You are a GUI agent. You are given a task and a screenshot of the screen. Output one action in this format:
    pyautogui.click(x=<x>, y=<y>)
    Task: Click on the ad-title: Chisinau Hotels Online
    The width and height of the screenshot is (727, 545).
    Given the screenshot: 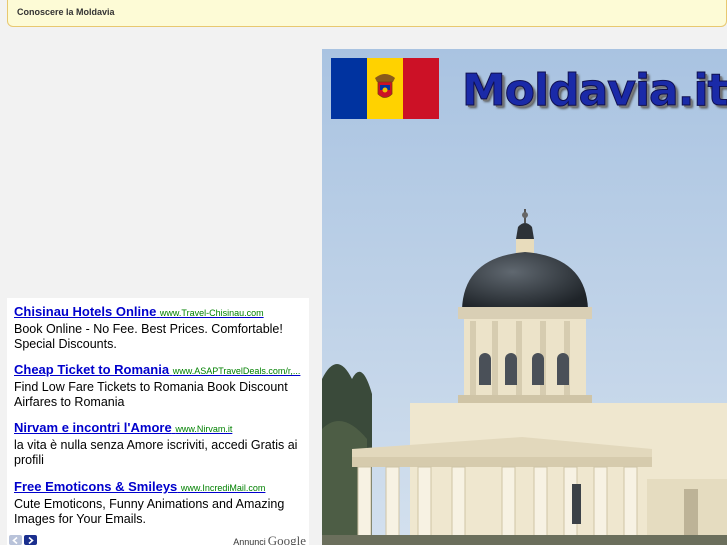 What is the action you would take?
    pyautogui.click(x=85, y=311)
    